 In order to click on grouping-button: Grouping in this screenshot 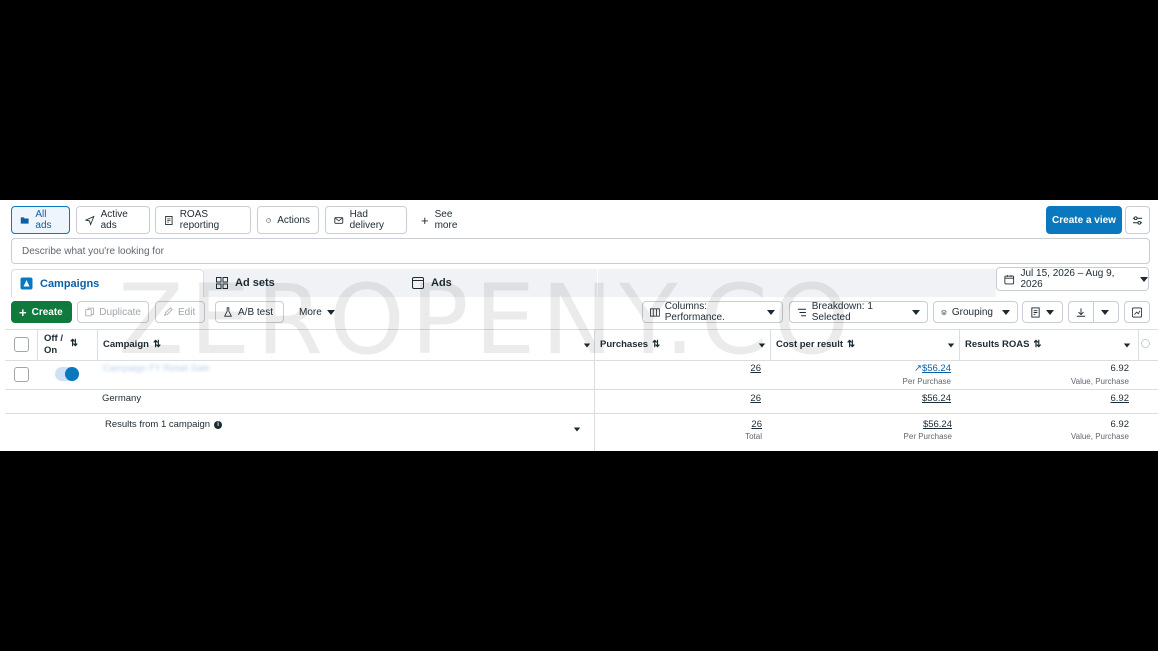, I will do `click(975, 312)`.